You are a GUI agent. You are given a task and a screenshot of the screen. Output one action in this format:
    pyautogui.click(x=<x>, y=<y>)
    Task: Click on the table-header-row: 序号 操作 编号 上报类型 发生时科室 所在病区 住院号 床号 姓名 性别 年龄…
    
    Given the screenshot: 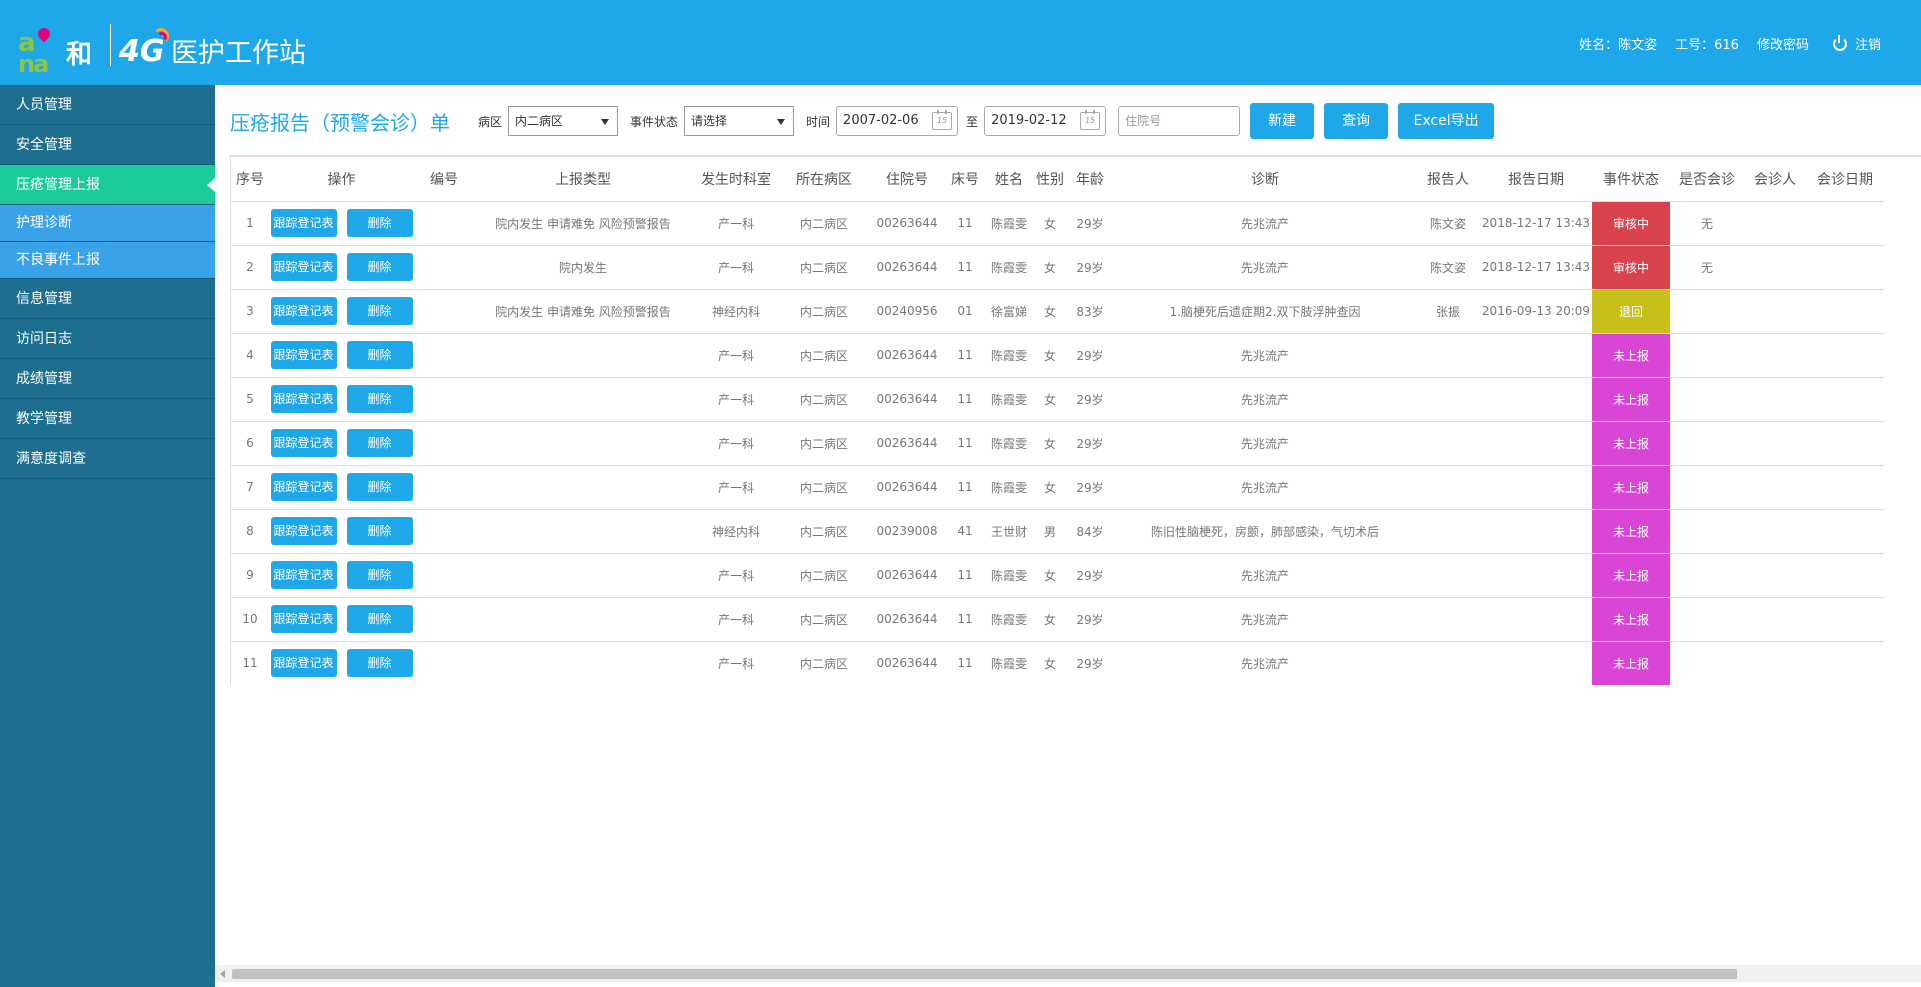 What is the action you would take?
    pyautogui.click(x=1057, y=179)
    